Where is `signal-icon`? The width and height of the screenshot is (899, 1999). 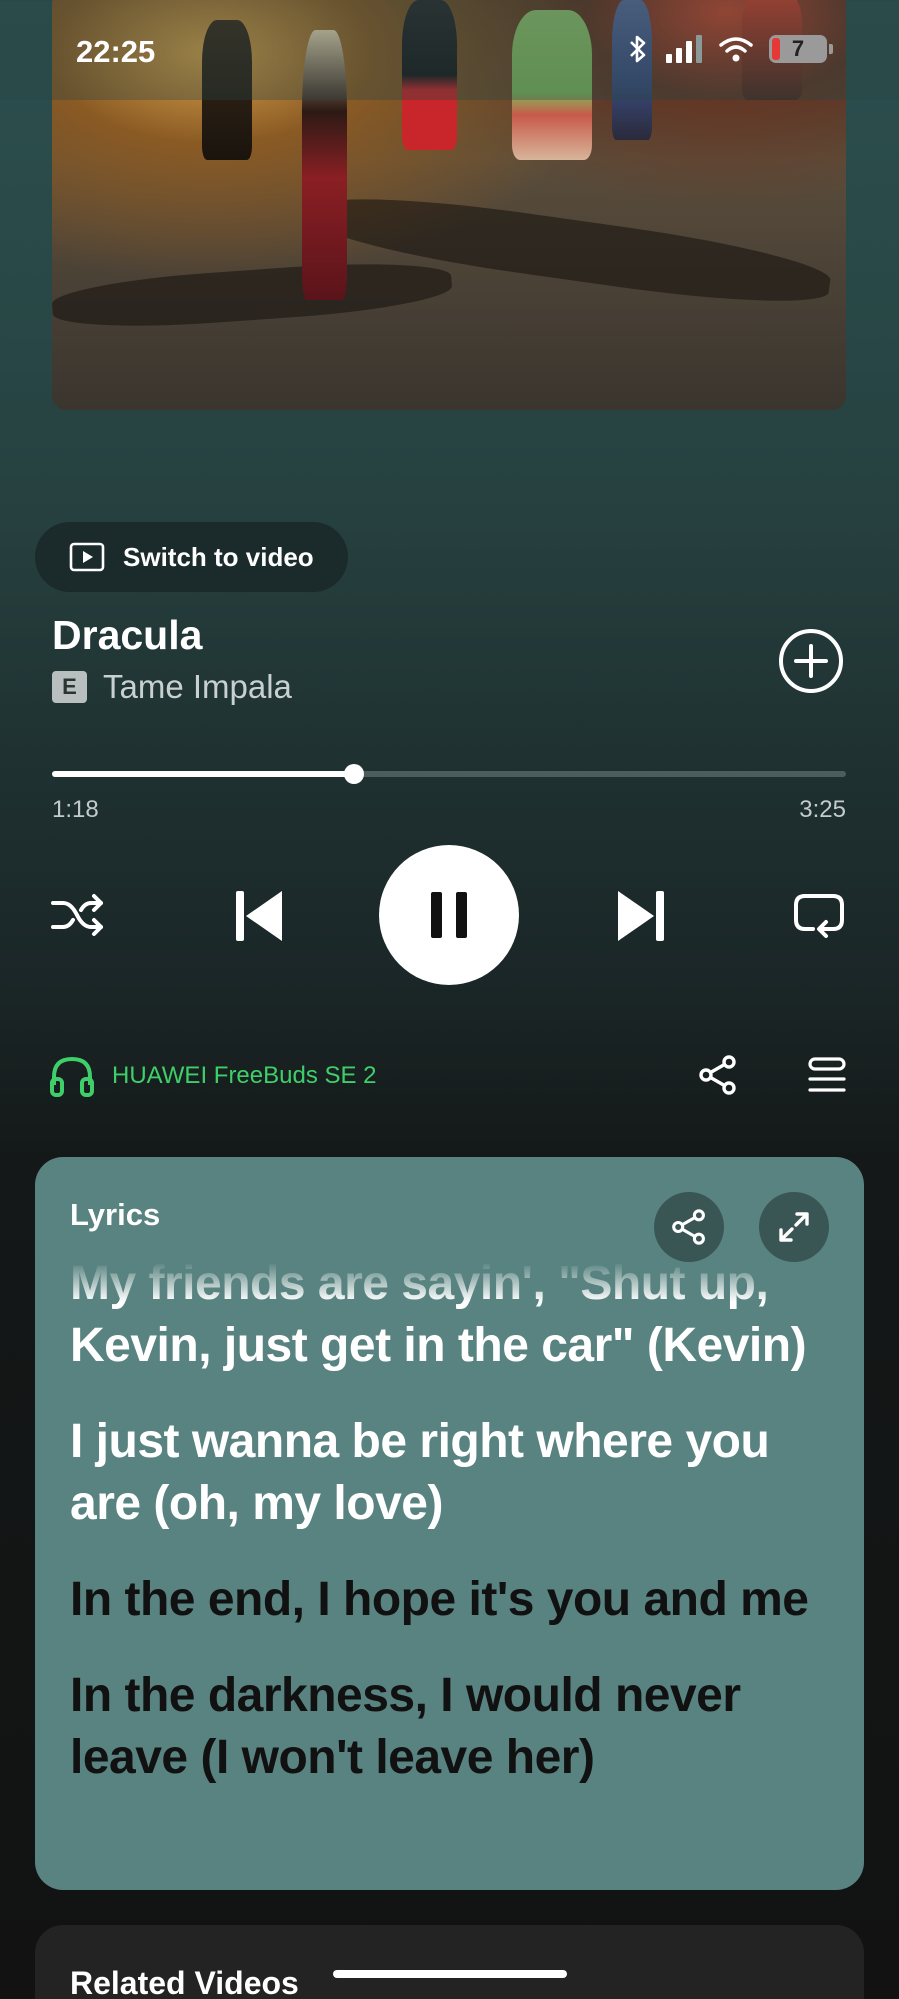 signal-icon is located at coordinates (684, 49).